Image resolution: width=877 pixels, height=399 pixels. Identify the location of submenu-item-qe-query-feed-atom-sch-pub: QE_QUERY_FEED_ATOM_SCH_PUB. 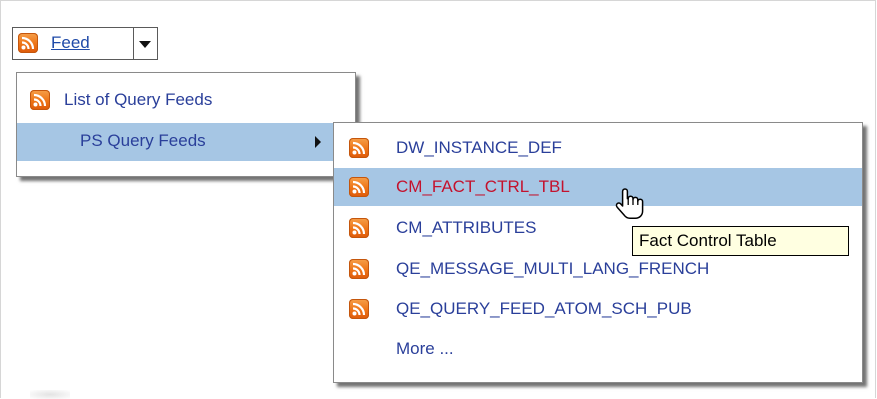
(598, 309).